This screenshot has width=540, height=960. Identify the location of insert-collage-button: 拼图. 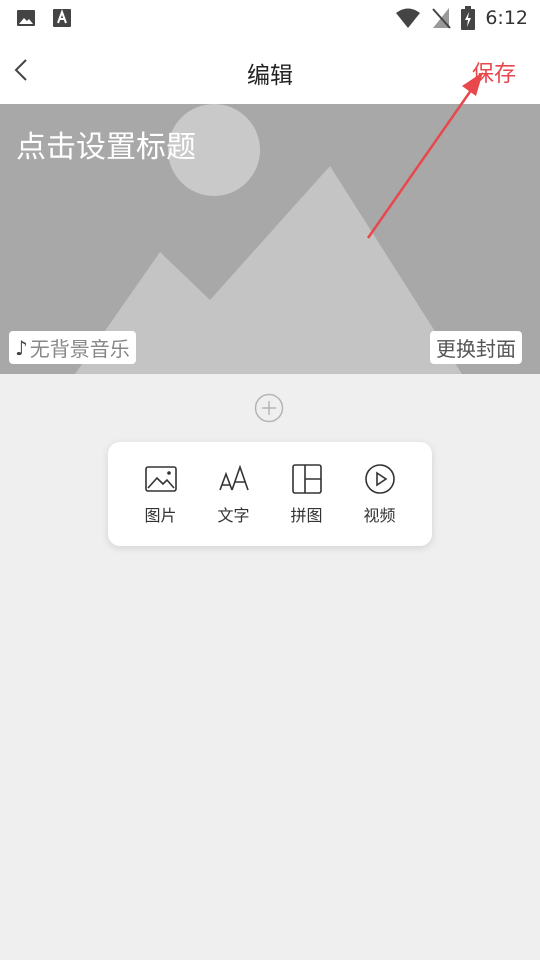
(307, 494).